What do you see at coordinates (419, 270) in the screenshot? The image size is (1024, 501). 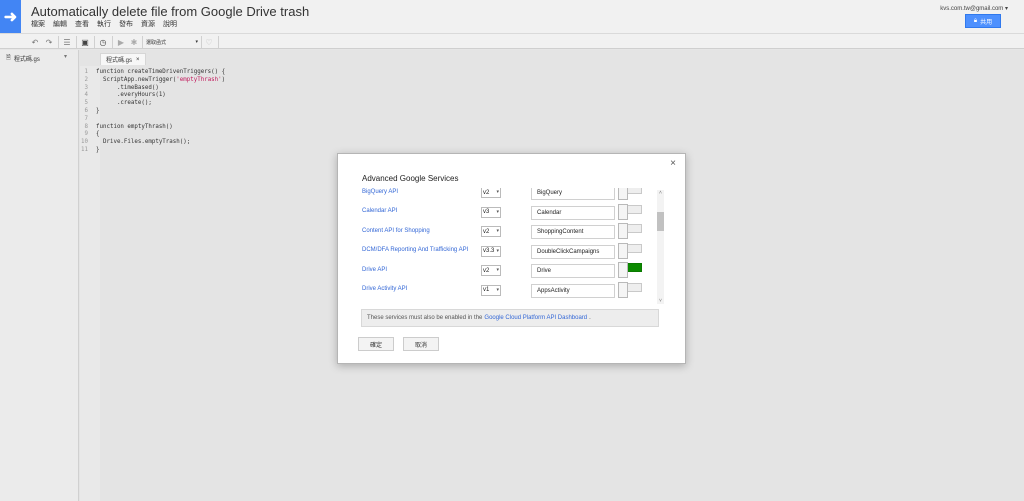 I see `service-name: Drive API` at bounding box center [419, 270].